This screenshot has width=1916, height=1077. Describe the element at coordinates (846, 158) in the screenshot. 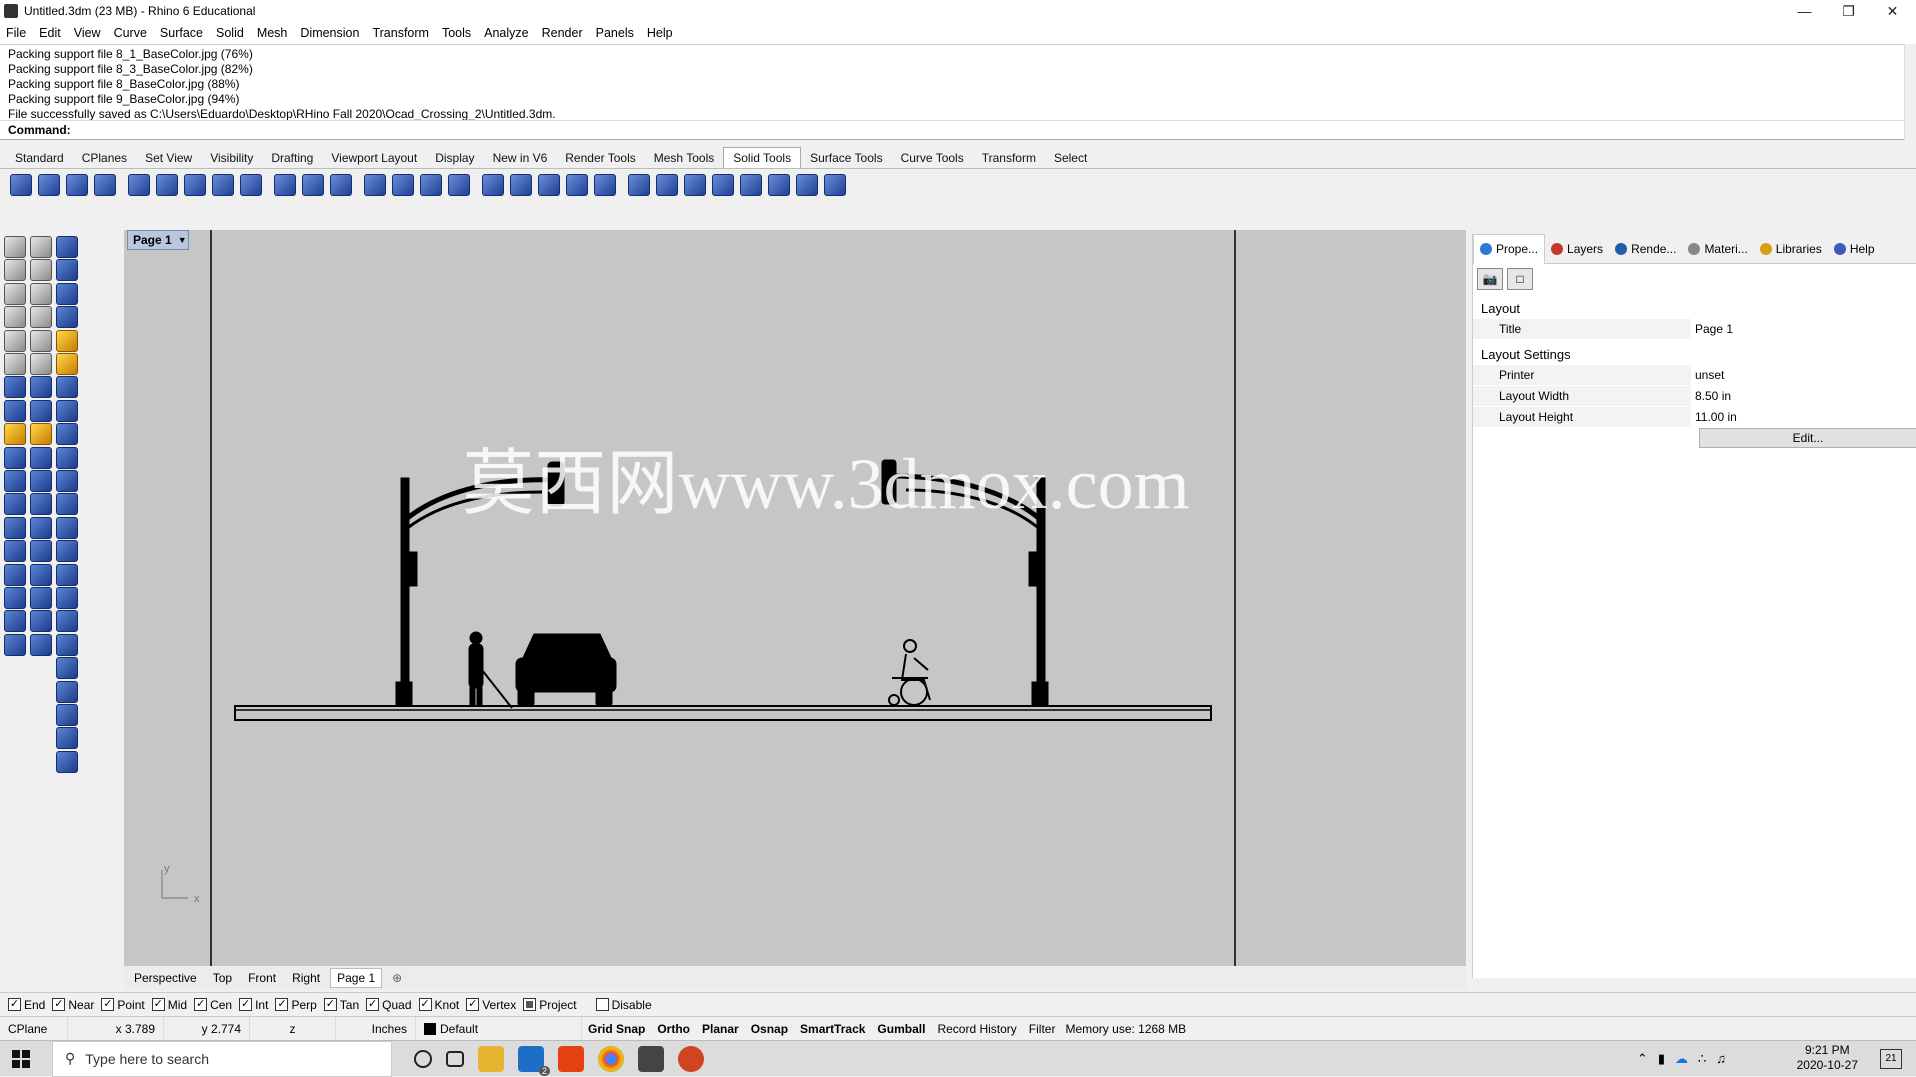

I see `tab-surface-tools: Surface Tools` at that location.